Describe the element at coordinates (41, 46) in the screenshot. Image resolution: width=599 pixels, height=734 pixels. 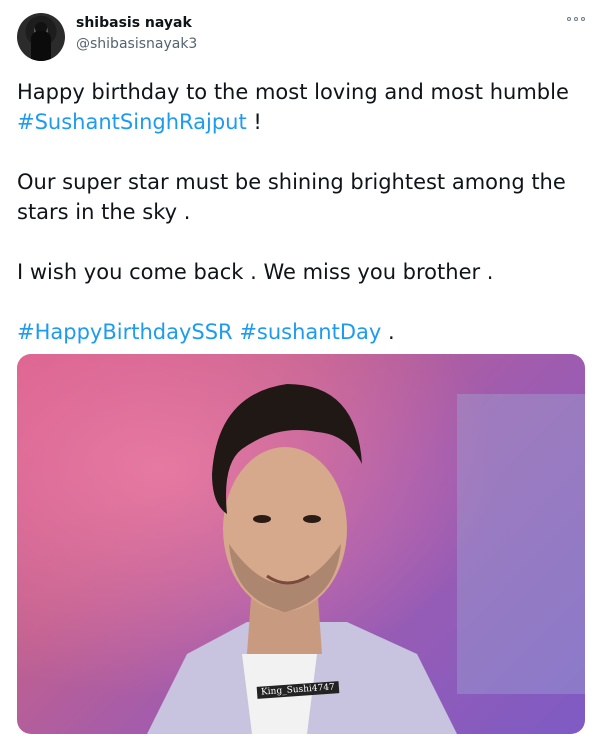
I see `avatar-figure-shape` at that location.